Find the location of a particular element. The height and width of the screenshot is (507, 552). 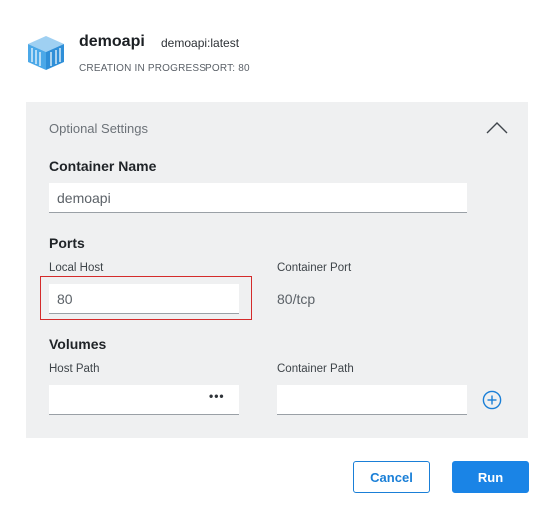

container-icon is located at coordinates (46, 53).